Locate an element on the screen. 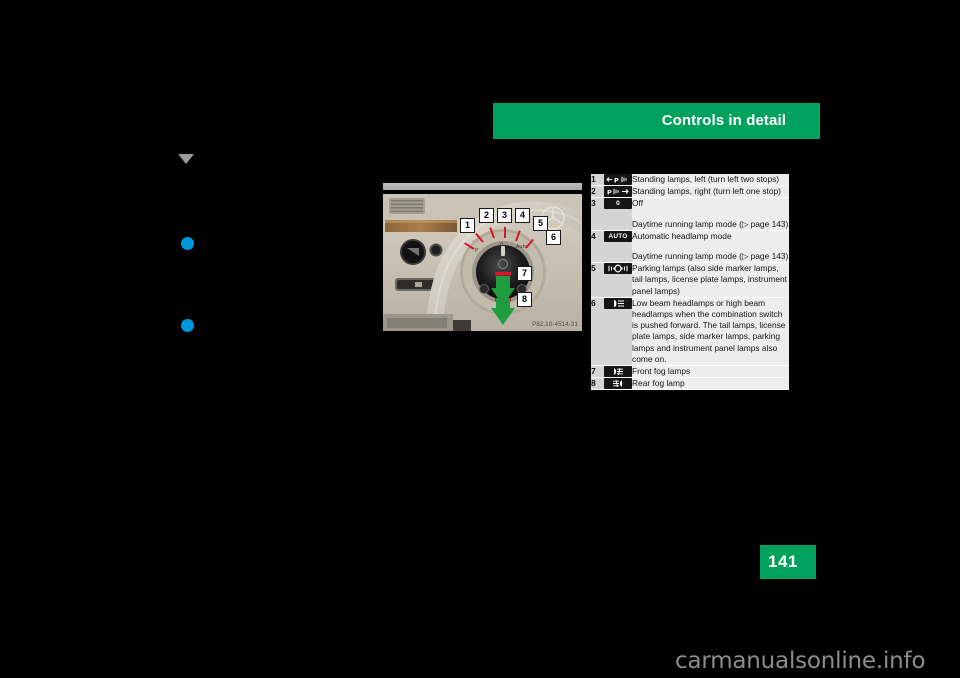  auto-headlamp-icon: AUTO is located at coordinates (618, 236).